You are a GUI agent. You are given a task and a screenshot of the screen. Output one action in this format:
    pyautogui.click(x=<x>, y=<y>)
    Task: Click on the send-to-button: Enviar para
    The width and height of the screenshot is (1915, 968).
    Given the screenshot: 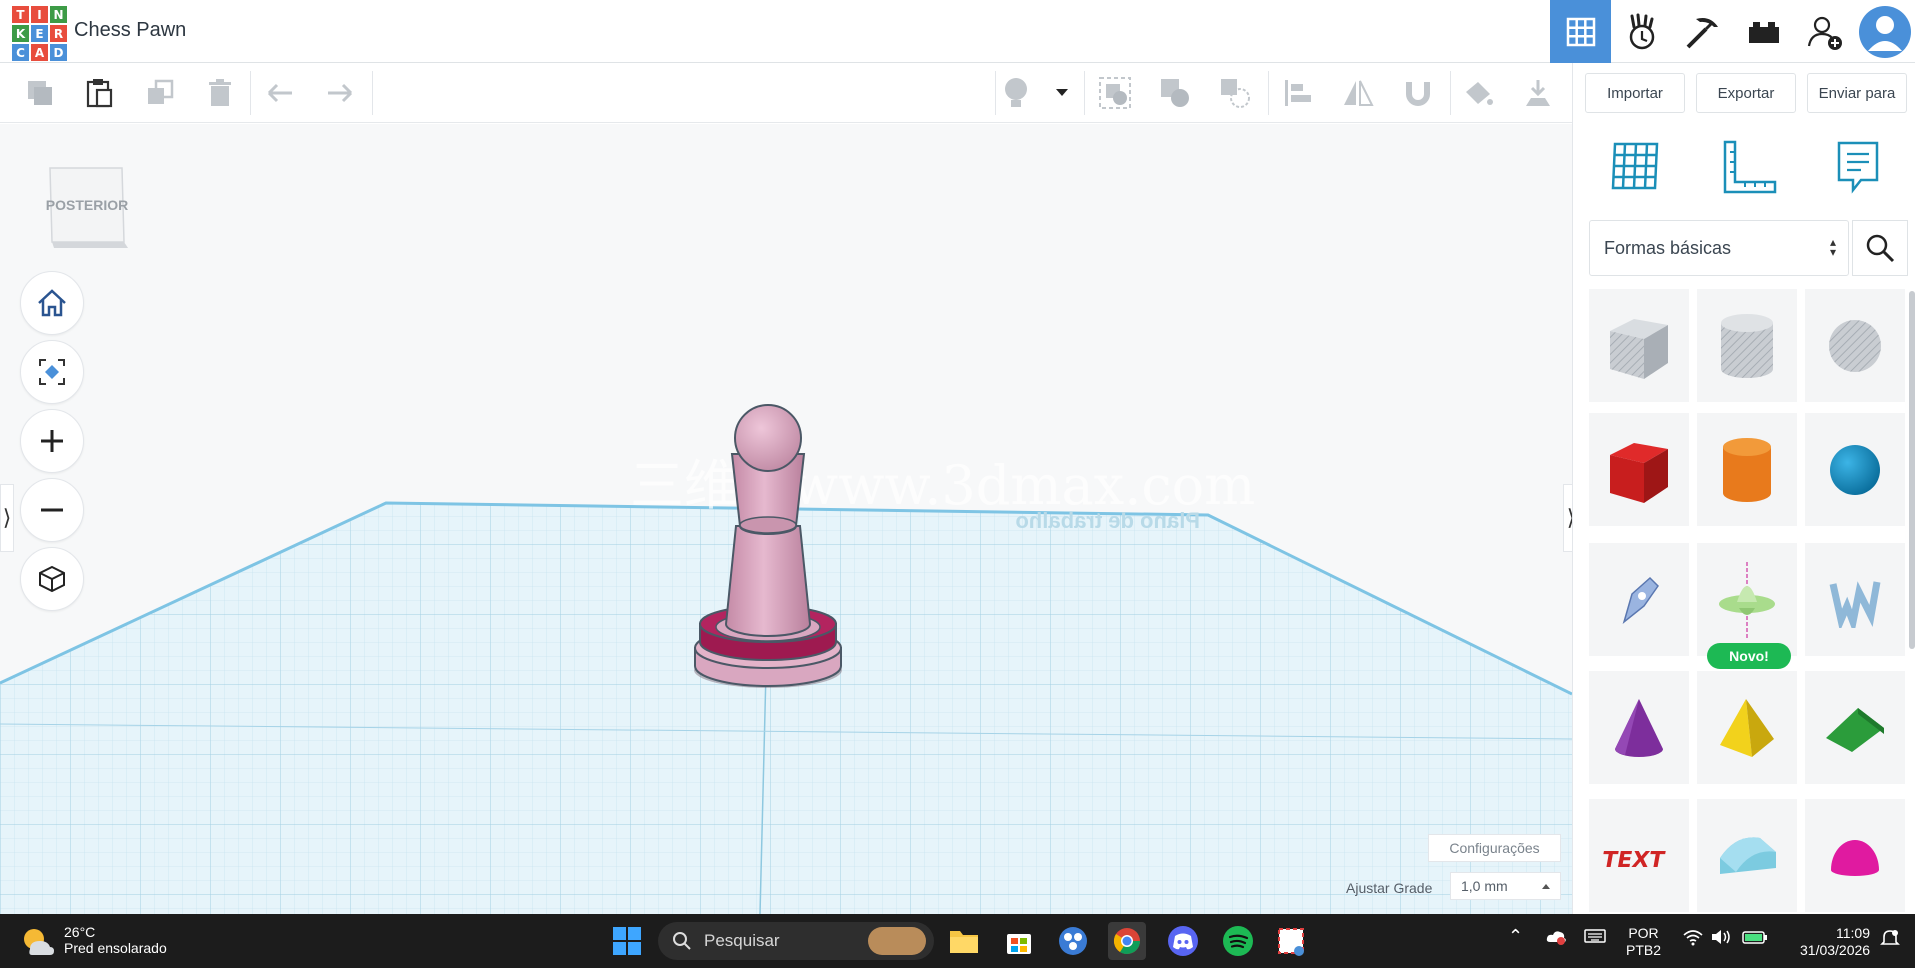 What is the action you would take?
    pyautogui.click(x=1857, y=93)
    